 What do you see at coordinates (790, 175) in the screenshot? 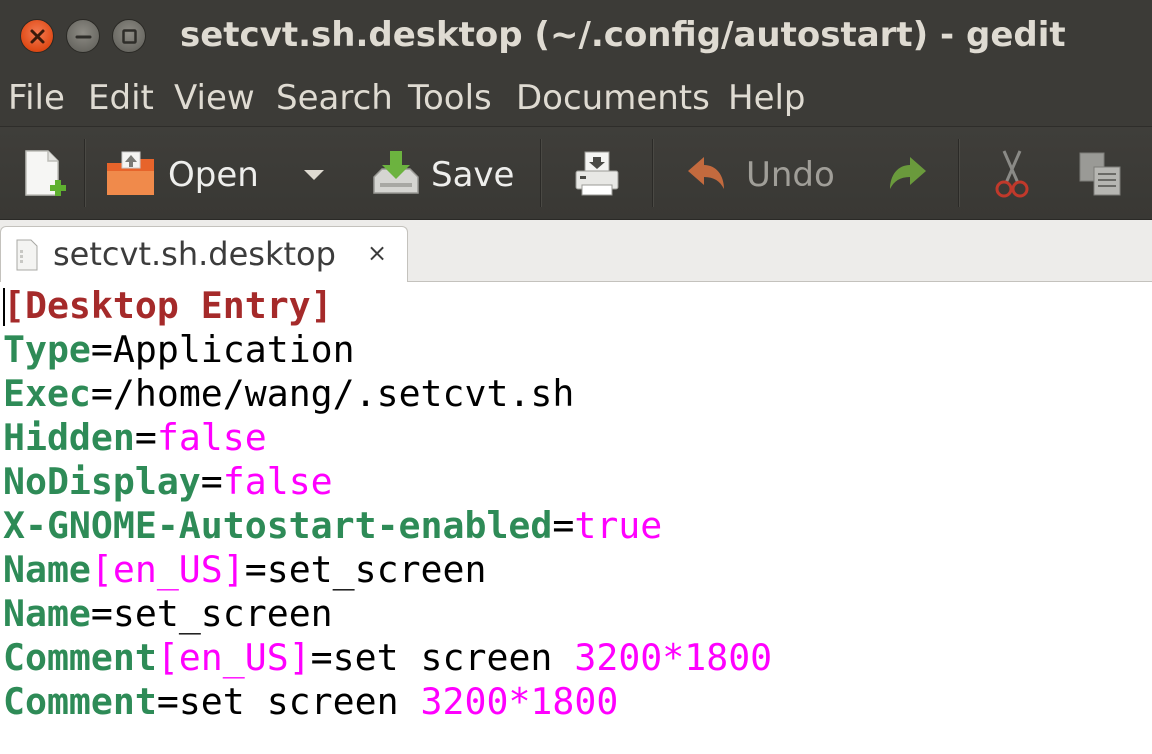
I see `undo-button-label: Undo` at bounding box center [790, 175].